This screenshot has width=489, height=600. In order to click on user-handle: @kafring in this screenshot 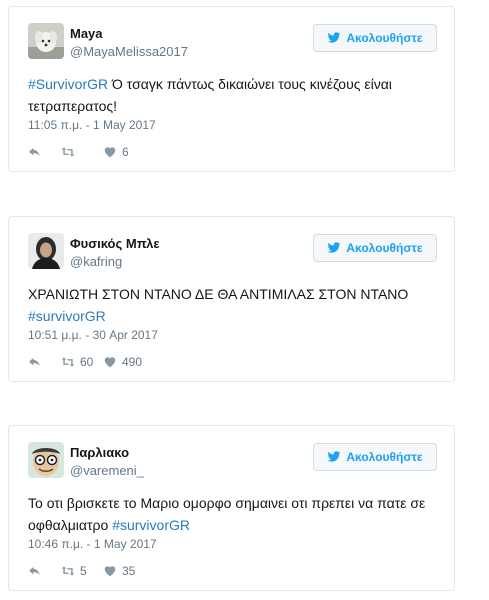, I will do `click(96, 261)`.